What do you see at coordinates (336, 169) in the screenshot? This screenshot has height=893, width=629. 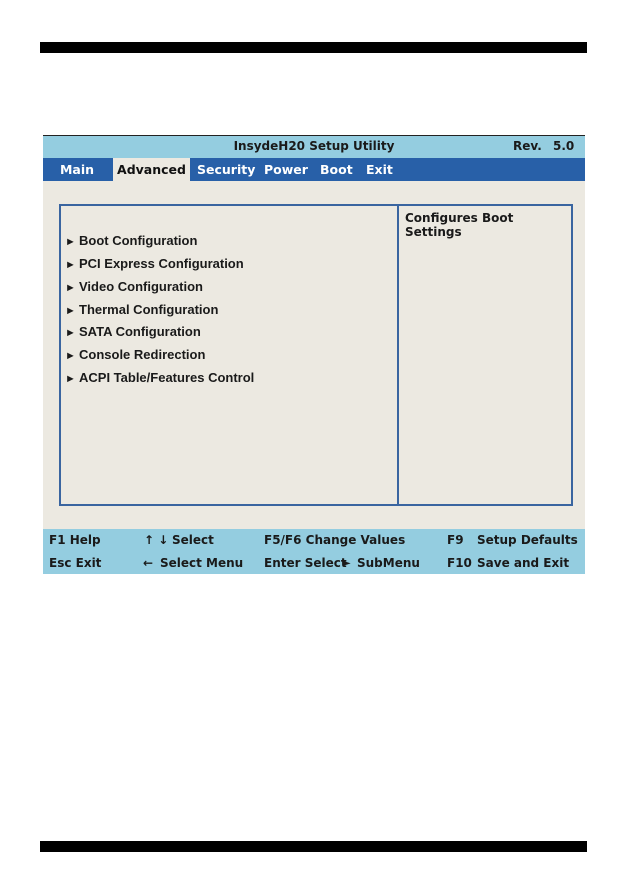 I see `tab-boot: Boot` at bounding box center [336, 169].